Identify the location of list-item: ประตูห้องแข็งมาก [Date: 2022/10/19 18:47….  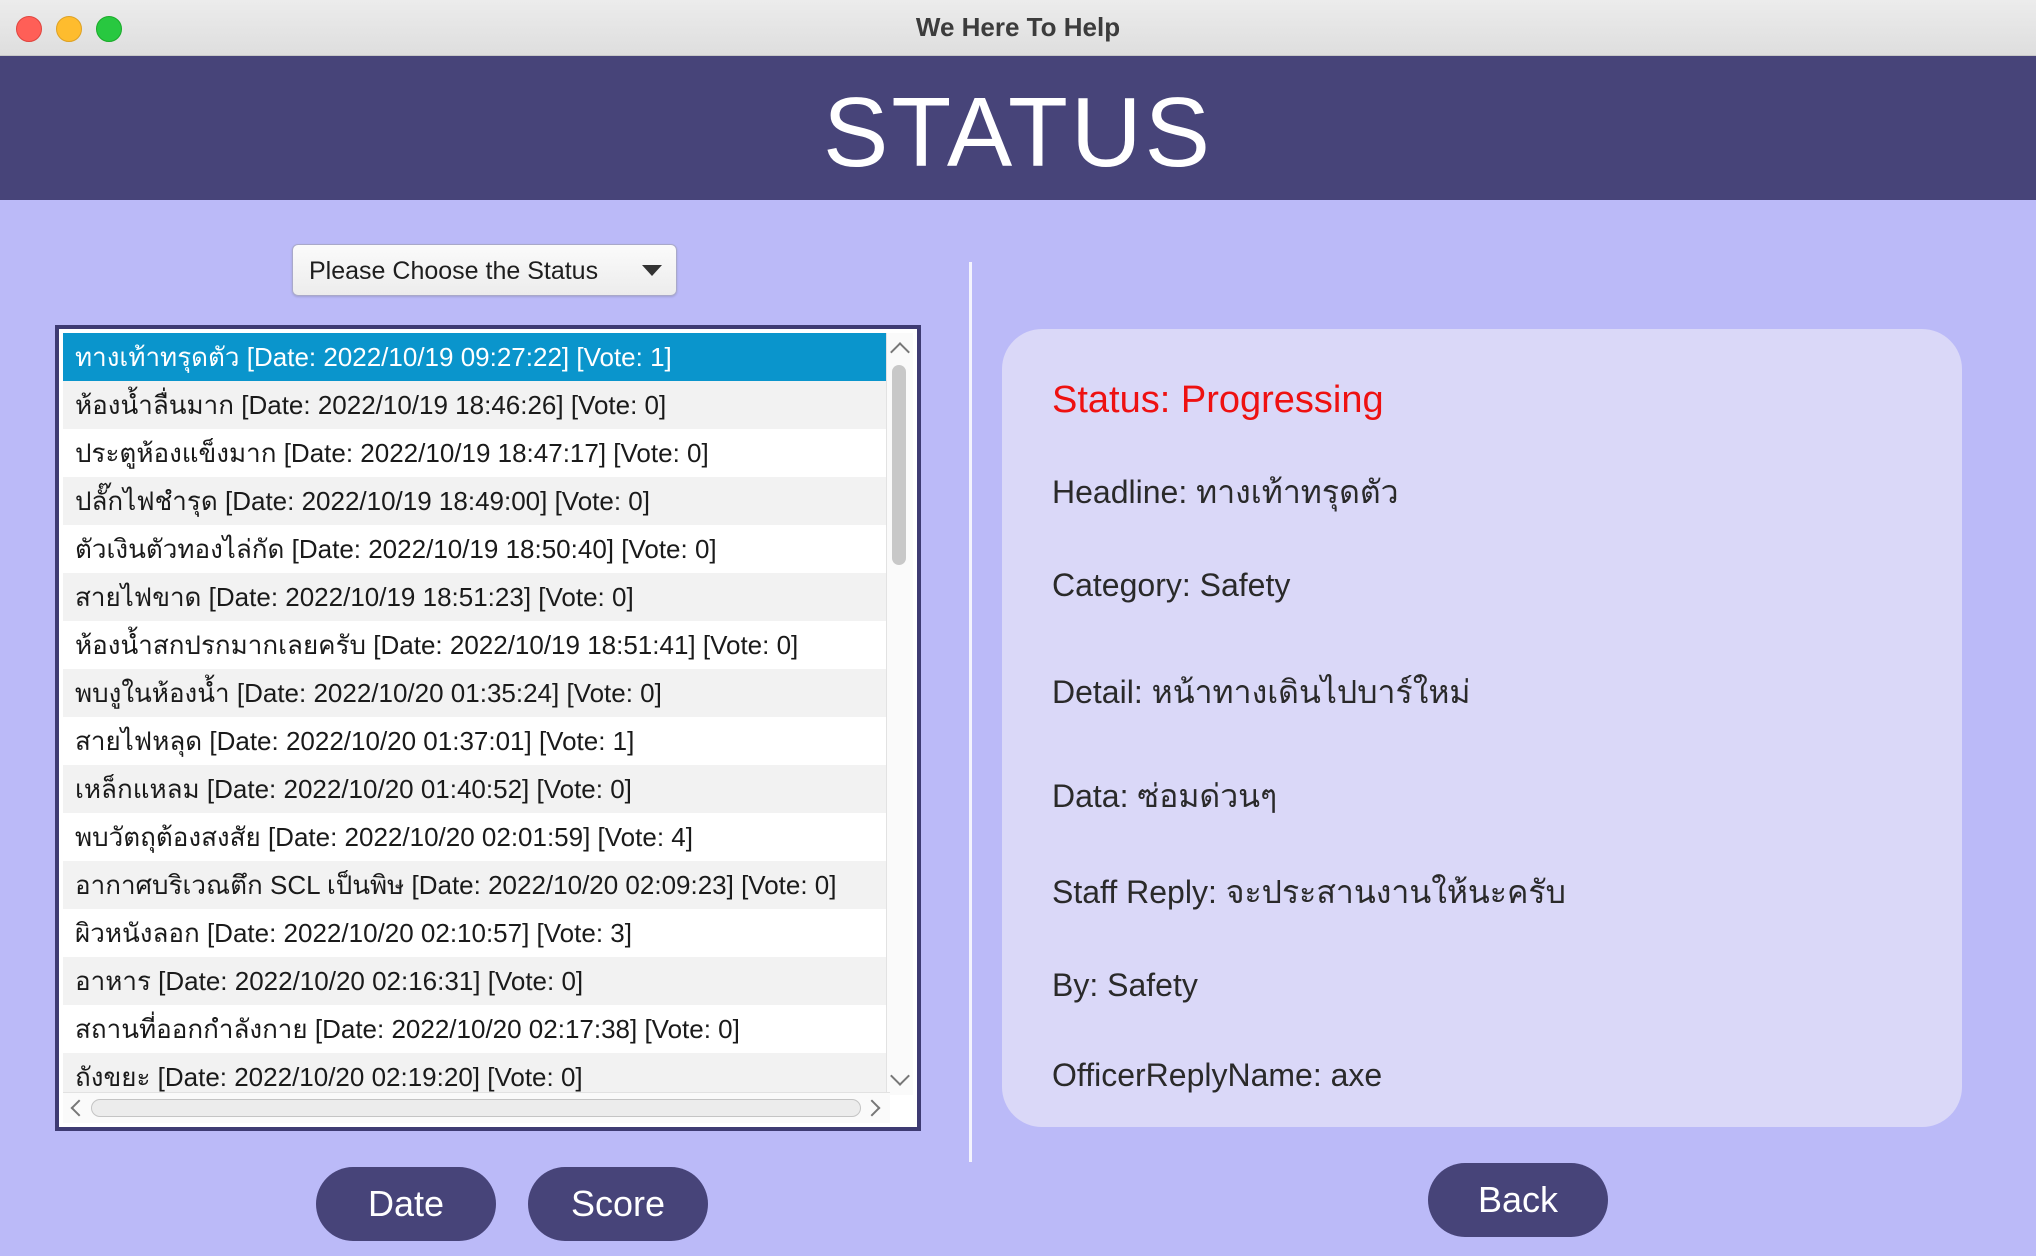
(476, 453).